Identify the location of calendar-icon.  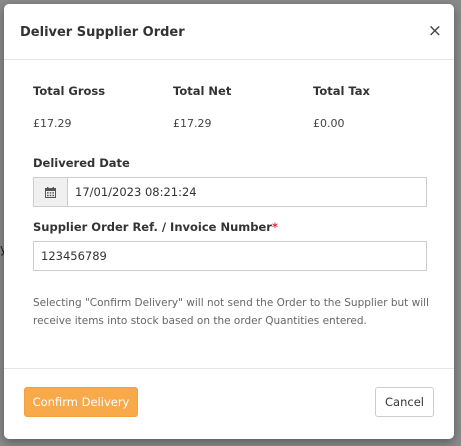
(50, 192).